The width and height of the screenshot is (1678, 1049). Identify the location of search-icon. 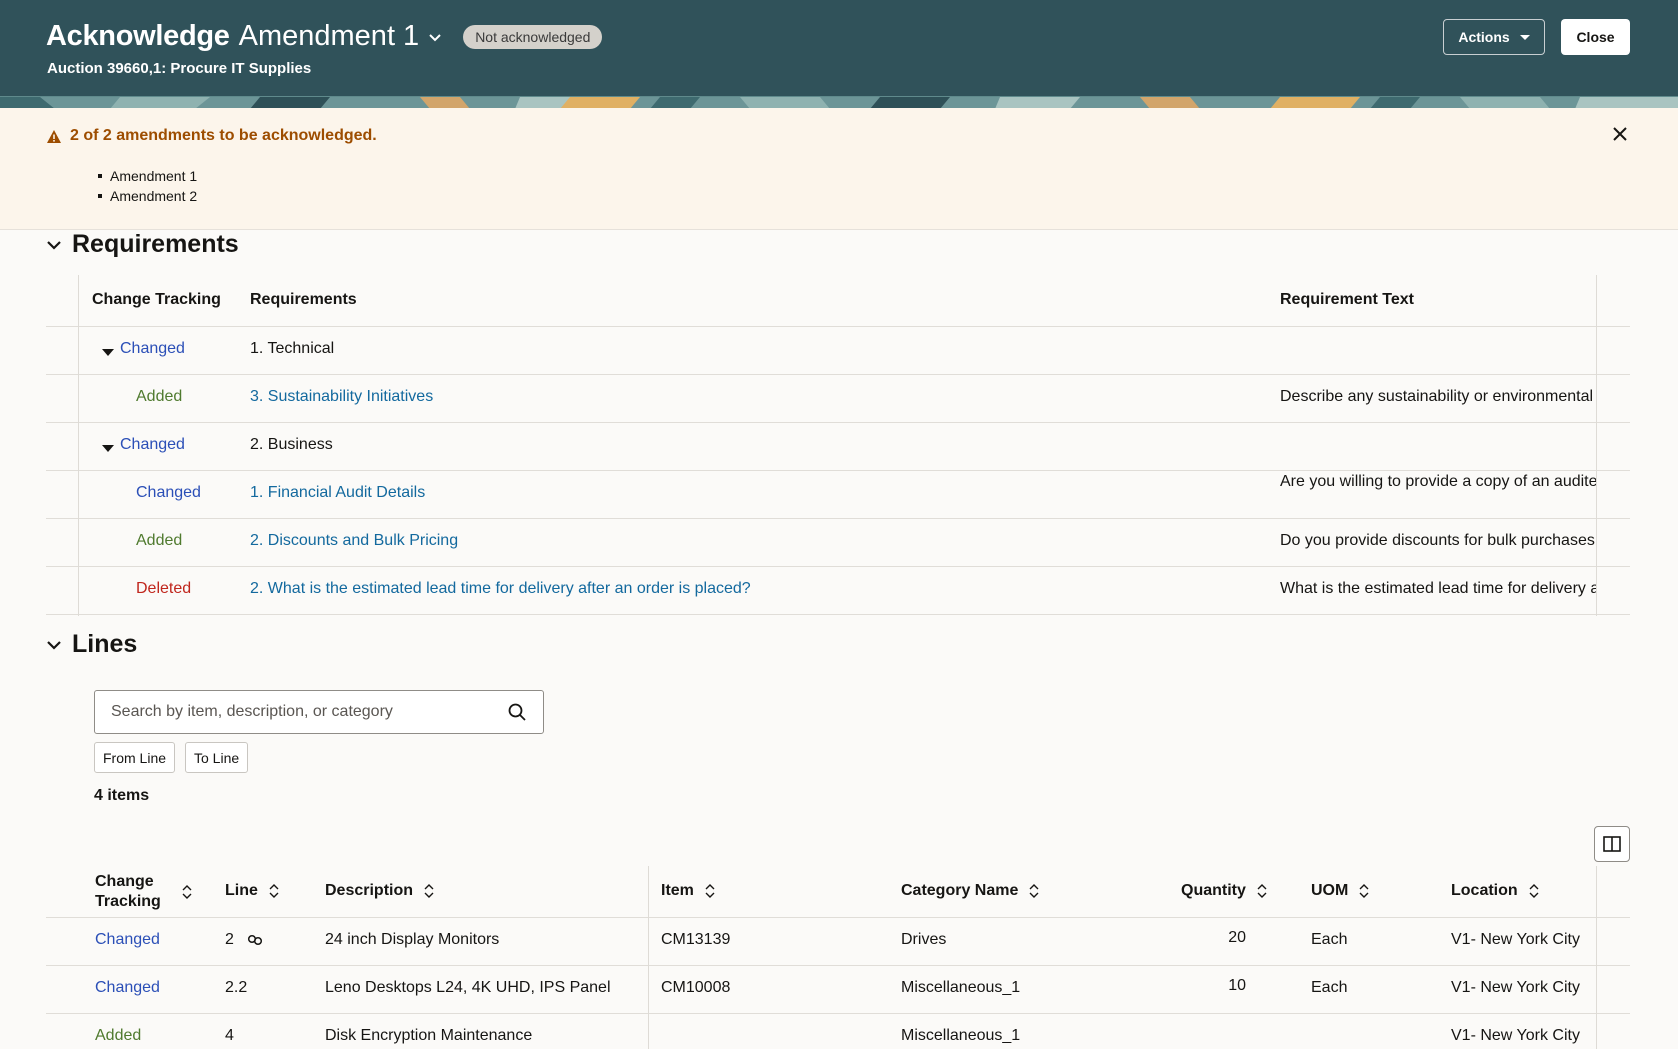
(517, 712).